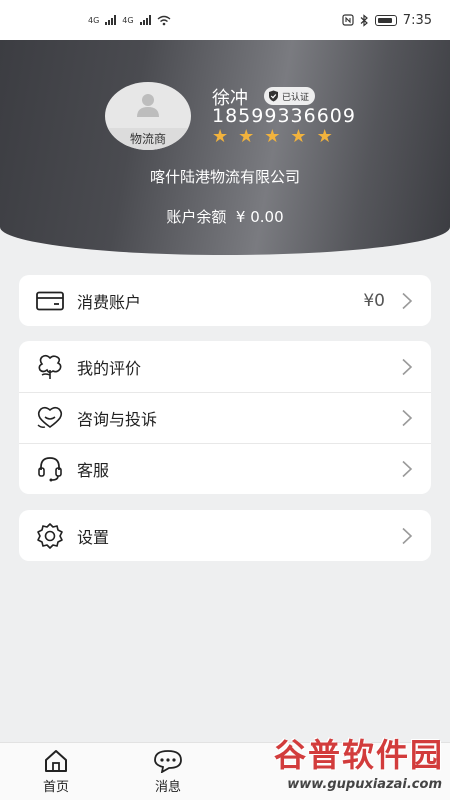  I want to click on company-name: 喀什陆港物流有限公司, so click(224, 177).